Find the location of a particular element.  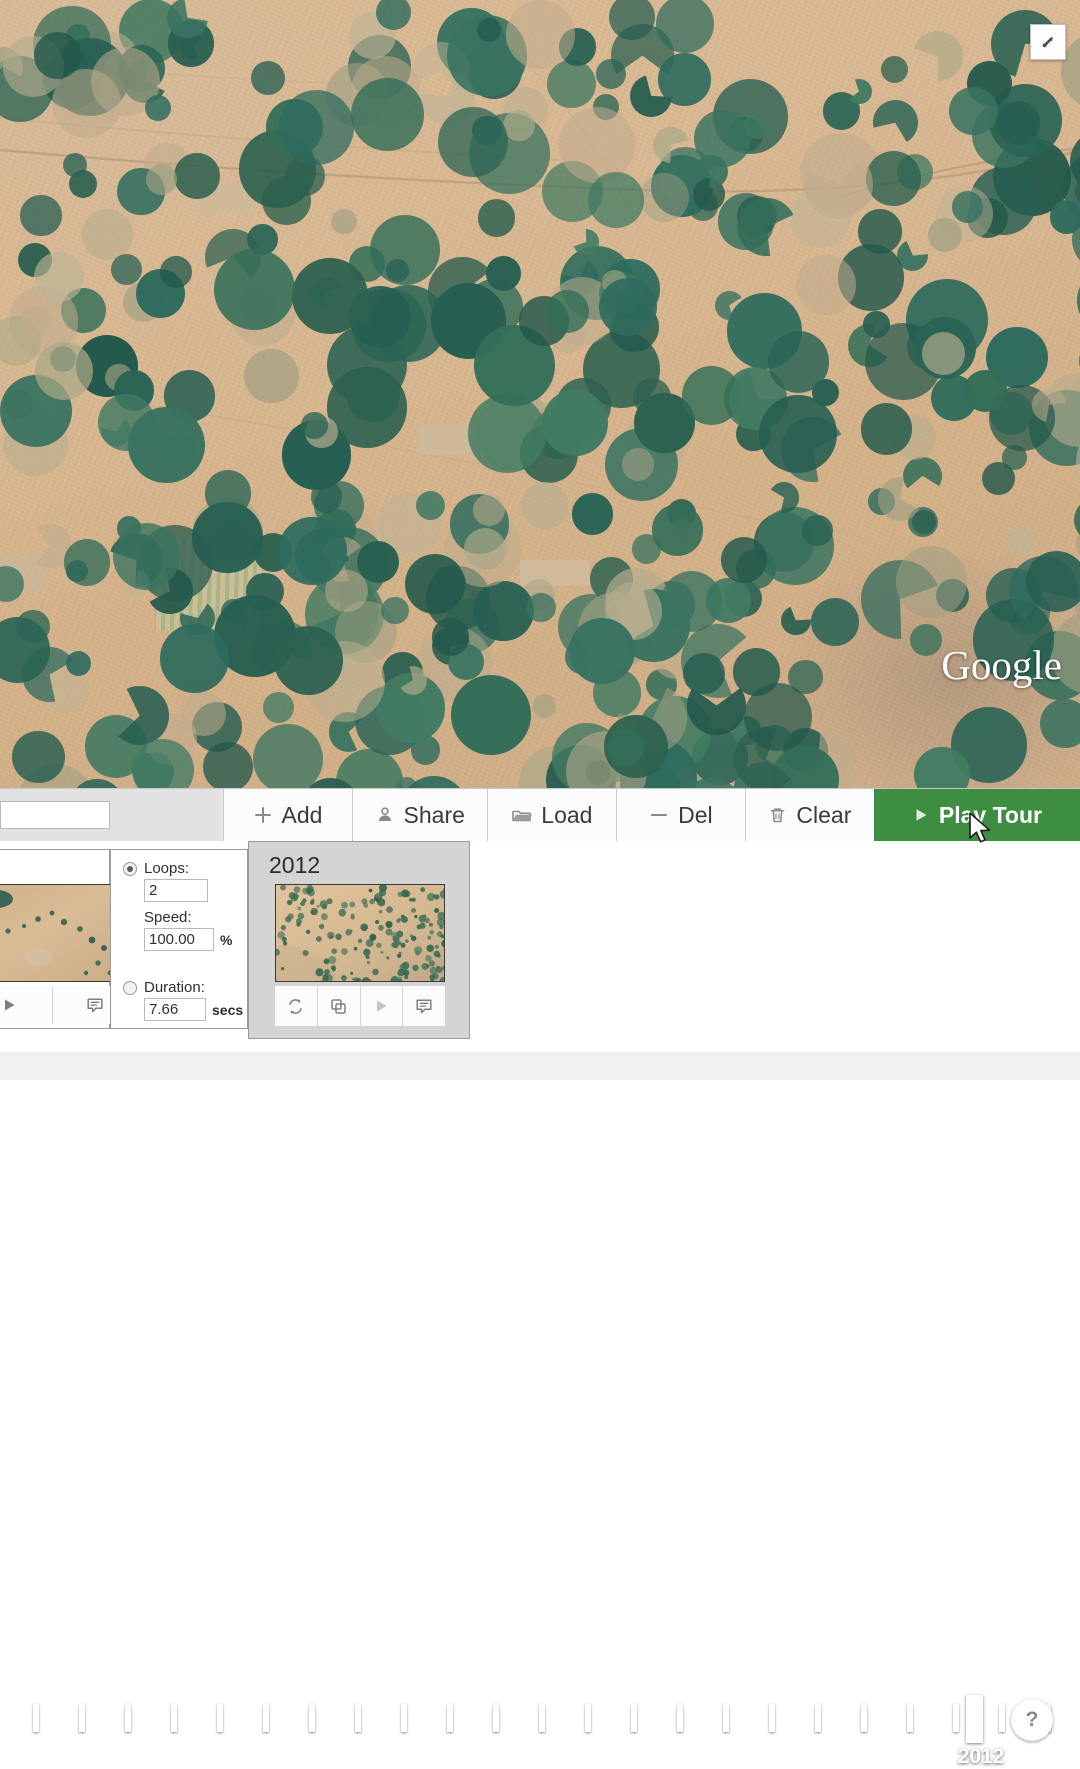

delete-button: Del is located at coordinates (680, 815).